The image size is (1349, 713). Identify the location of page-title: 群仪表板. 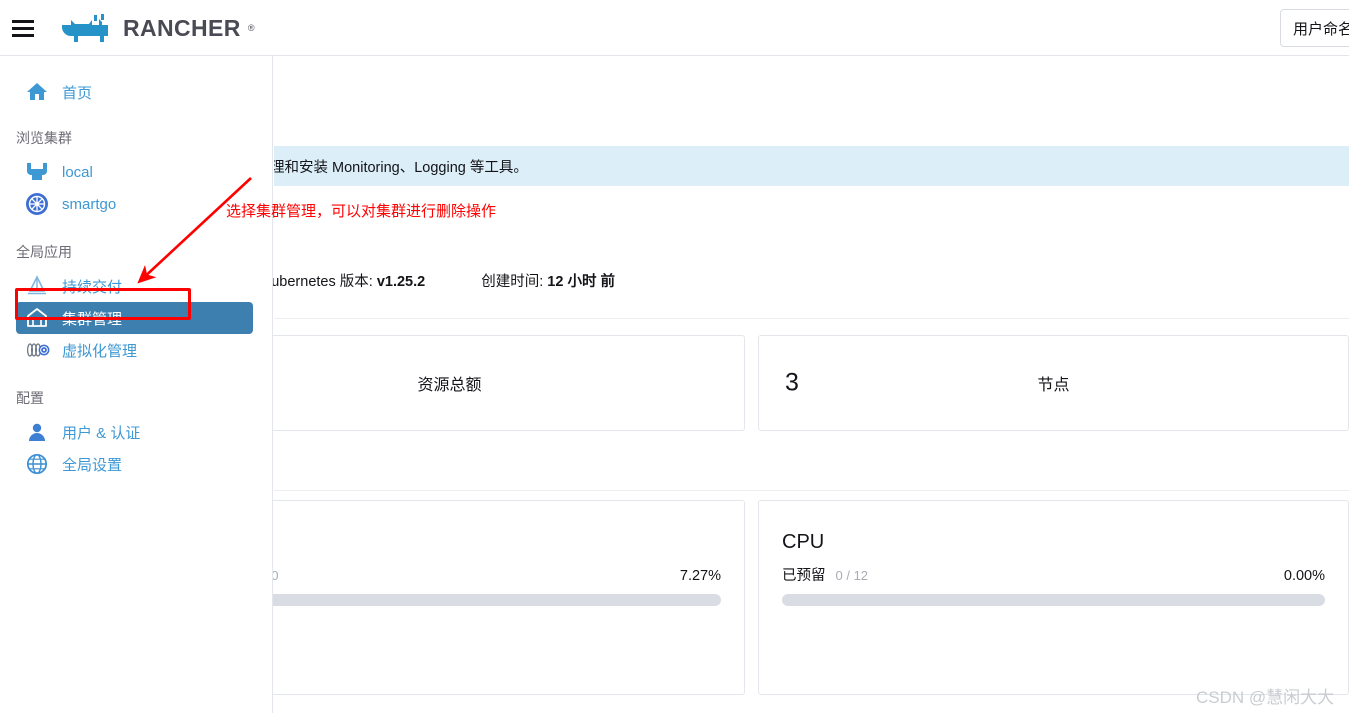
(751, 91).